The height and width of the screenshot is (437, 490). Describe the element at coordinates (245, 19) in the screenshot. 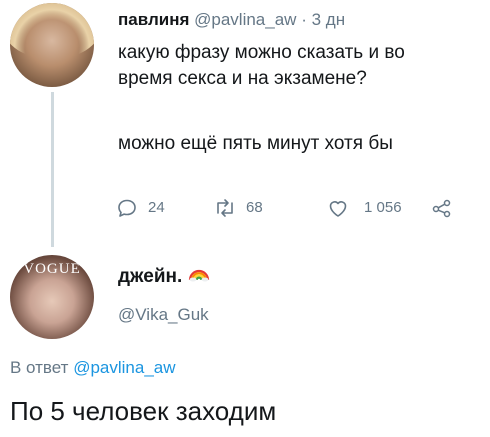

I see `author-handle: @pavlina_aw` at that location.